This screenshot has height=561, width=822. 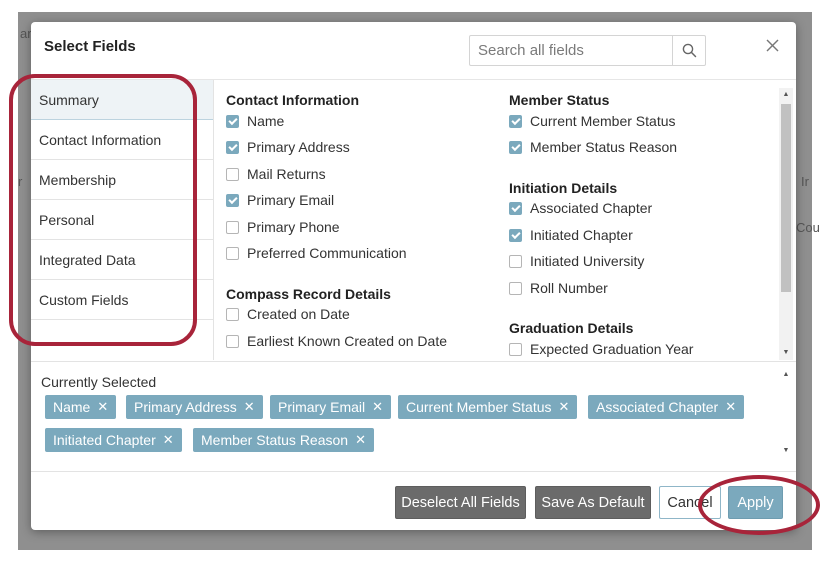 I want to click on field-primary-address: Primary Address, so click(x=288, y=147).